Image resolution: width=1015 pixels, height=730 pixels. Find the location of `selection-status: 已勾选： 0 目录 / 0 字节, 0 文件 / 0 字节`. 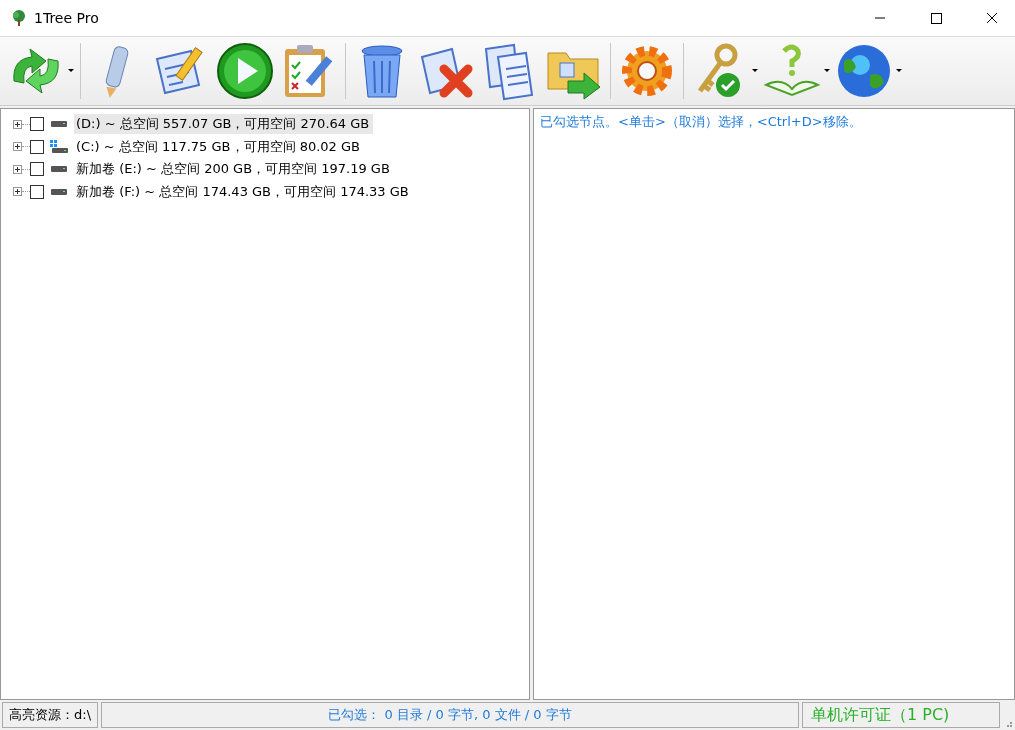

selection-status: 已勾选： 0 目录 / 0 字节, 0 文件 / 0 字节 is located at coordinates (450, 715).